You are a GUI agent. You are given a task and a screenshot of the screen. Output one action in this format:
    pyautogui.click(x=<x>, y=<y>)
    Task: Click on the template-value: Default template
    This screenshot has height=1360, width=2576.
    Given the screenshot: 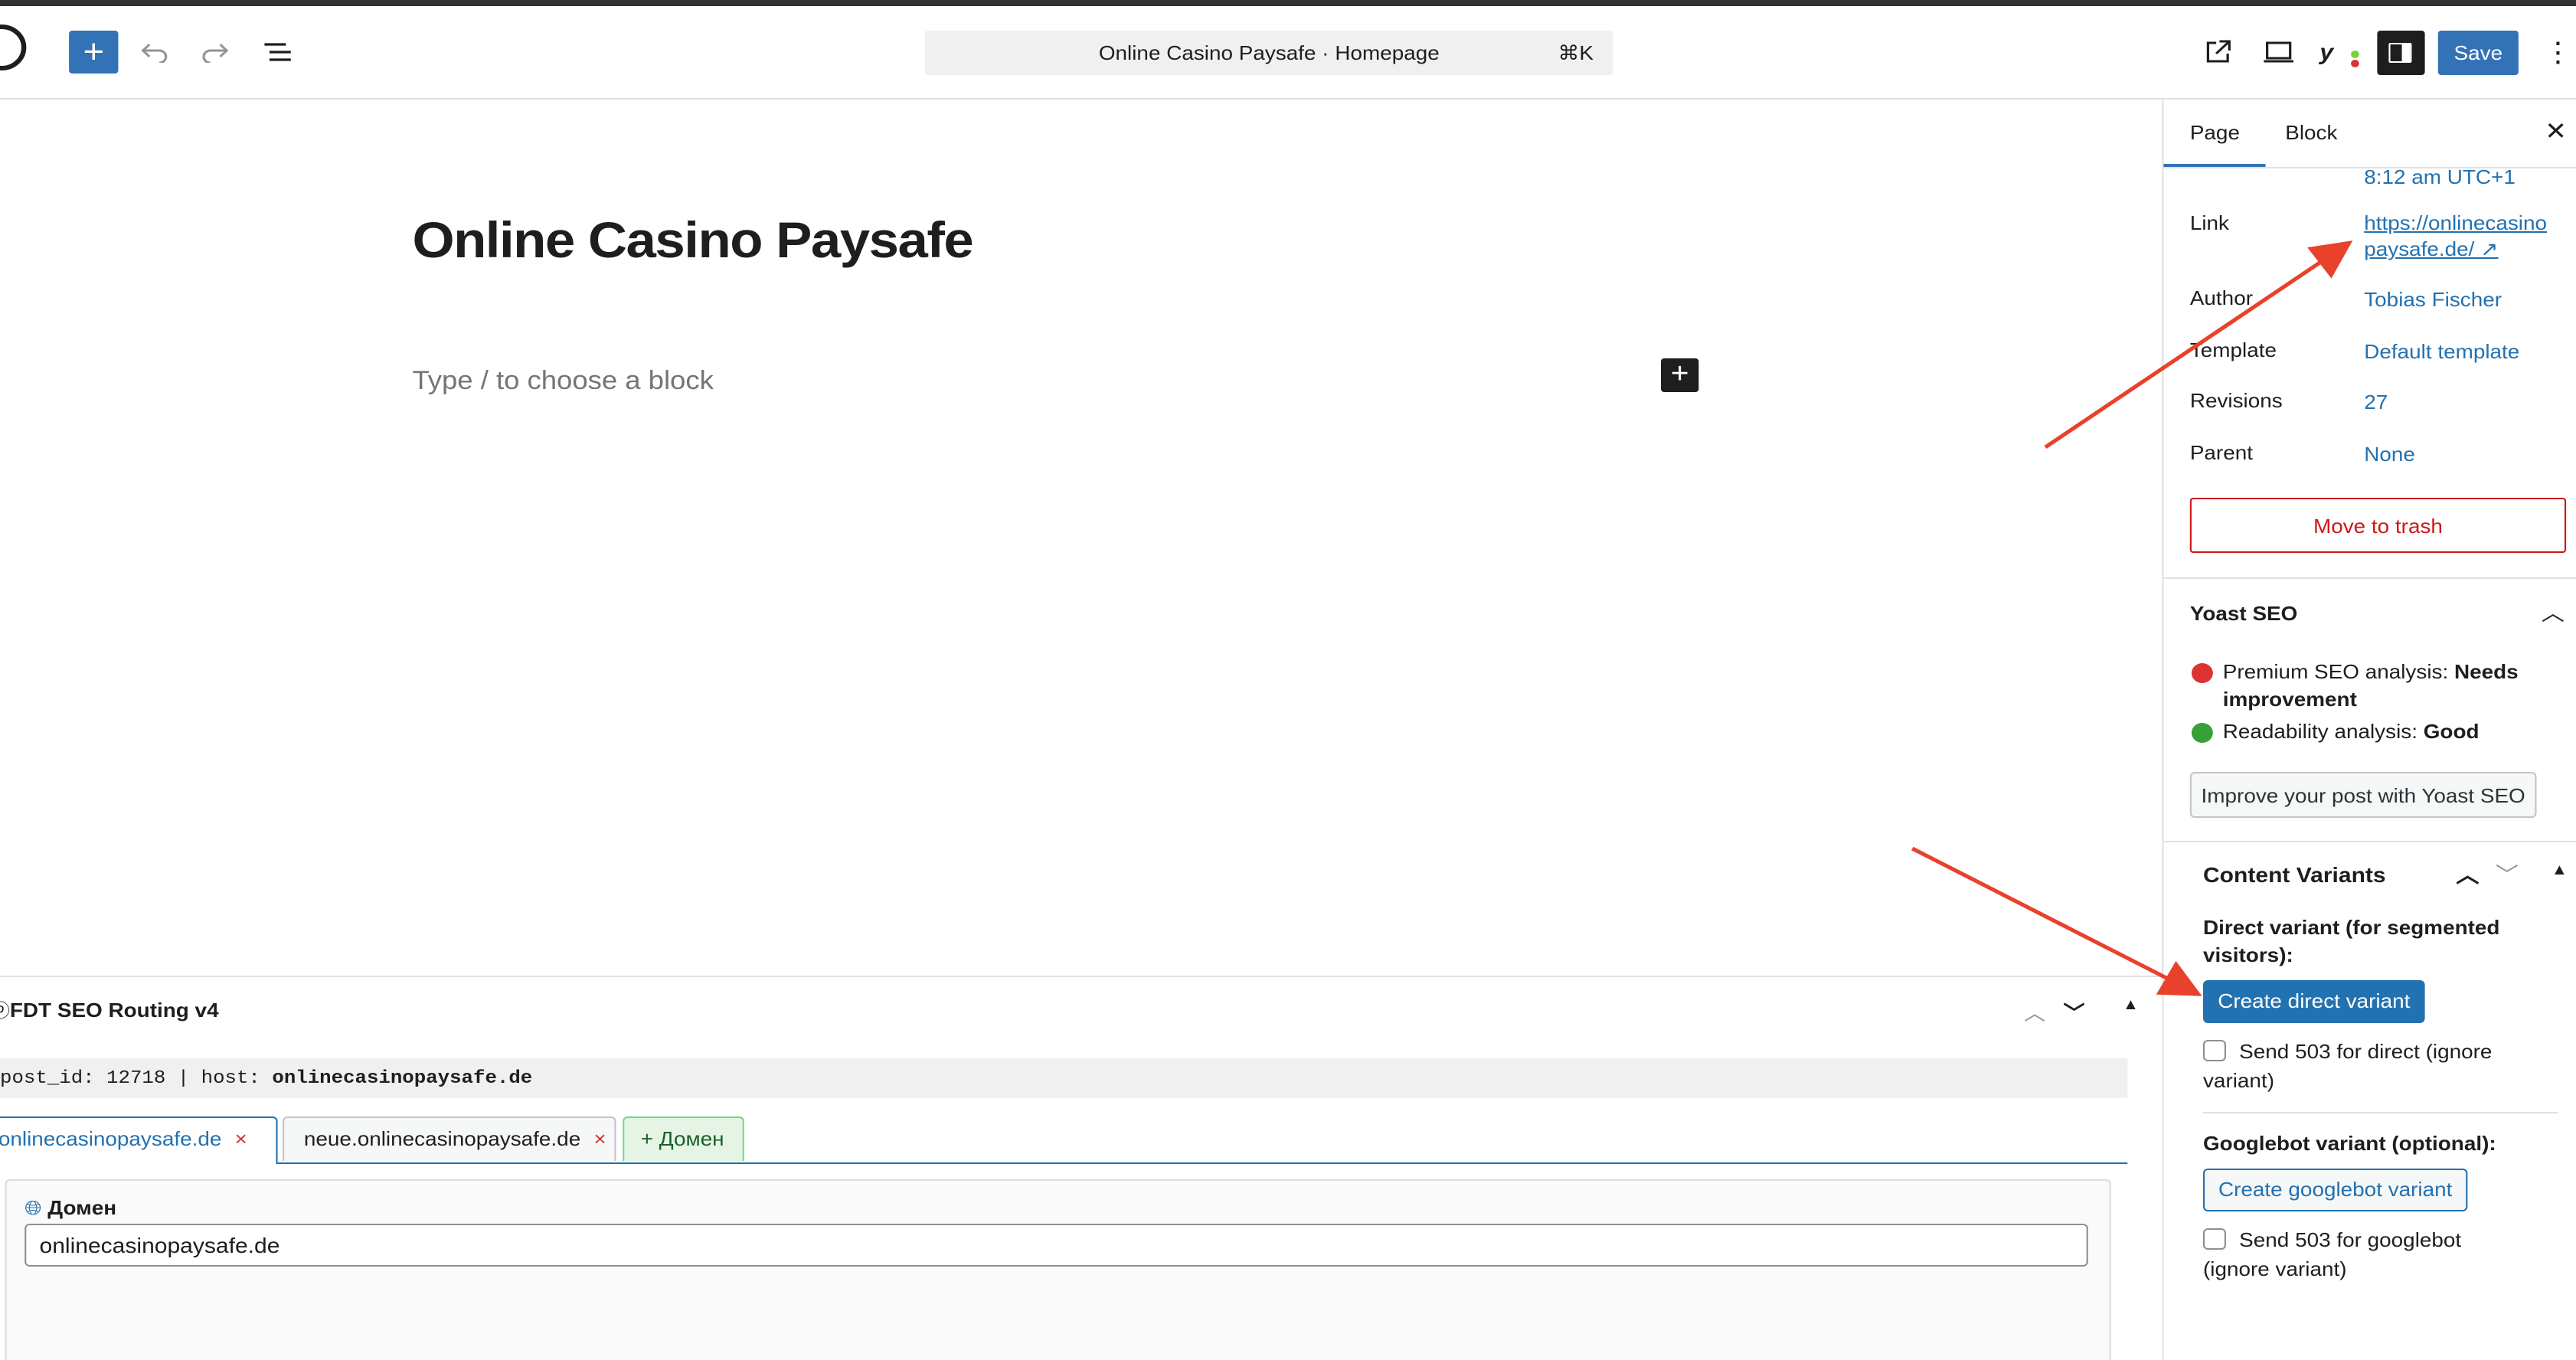 What is the action you would take?
    pyautogui.click(x=2441, y=351)
    